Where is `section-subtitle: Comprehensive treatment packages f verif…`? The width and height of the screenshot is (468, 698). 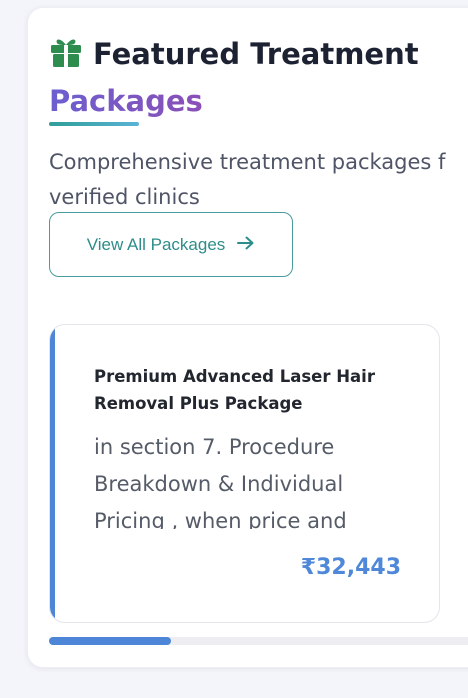 section-subtitle: Comprehensive treatment packages f verif… is located at coordinates (258, 180).